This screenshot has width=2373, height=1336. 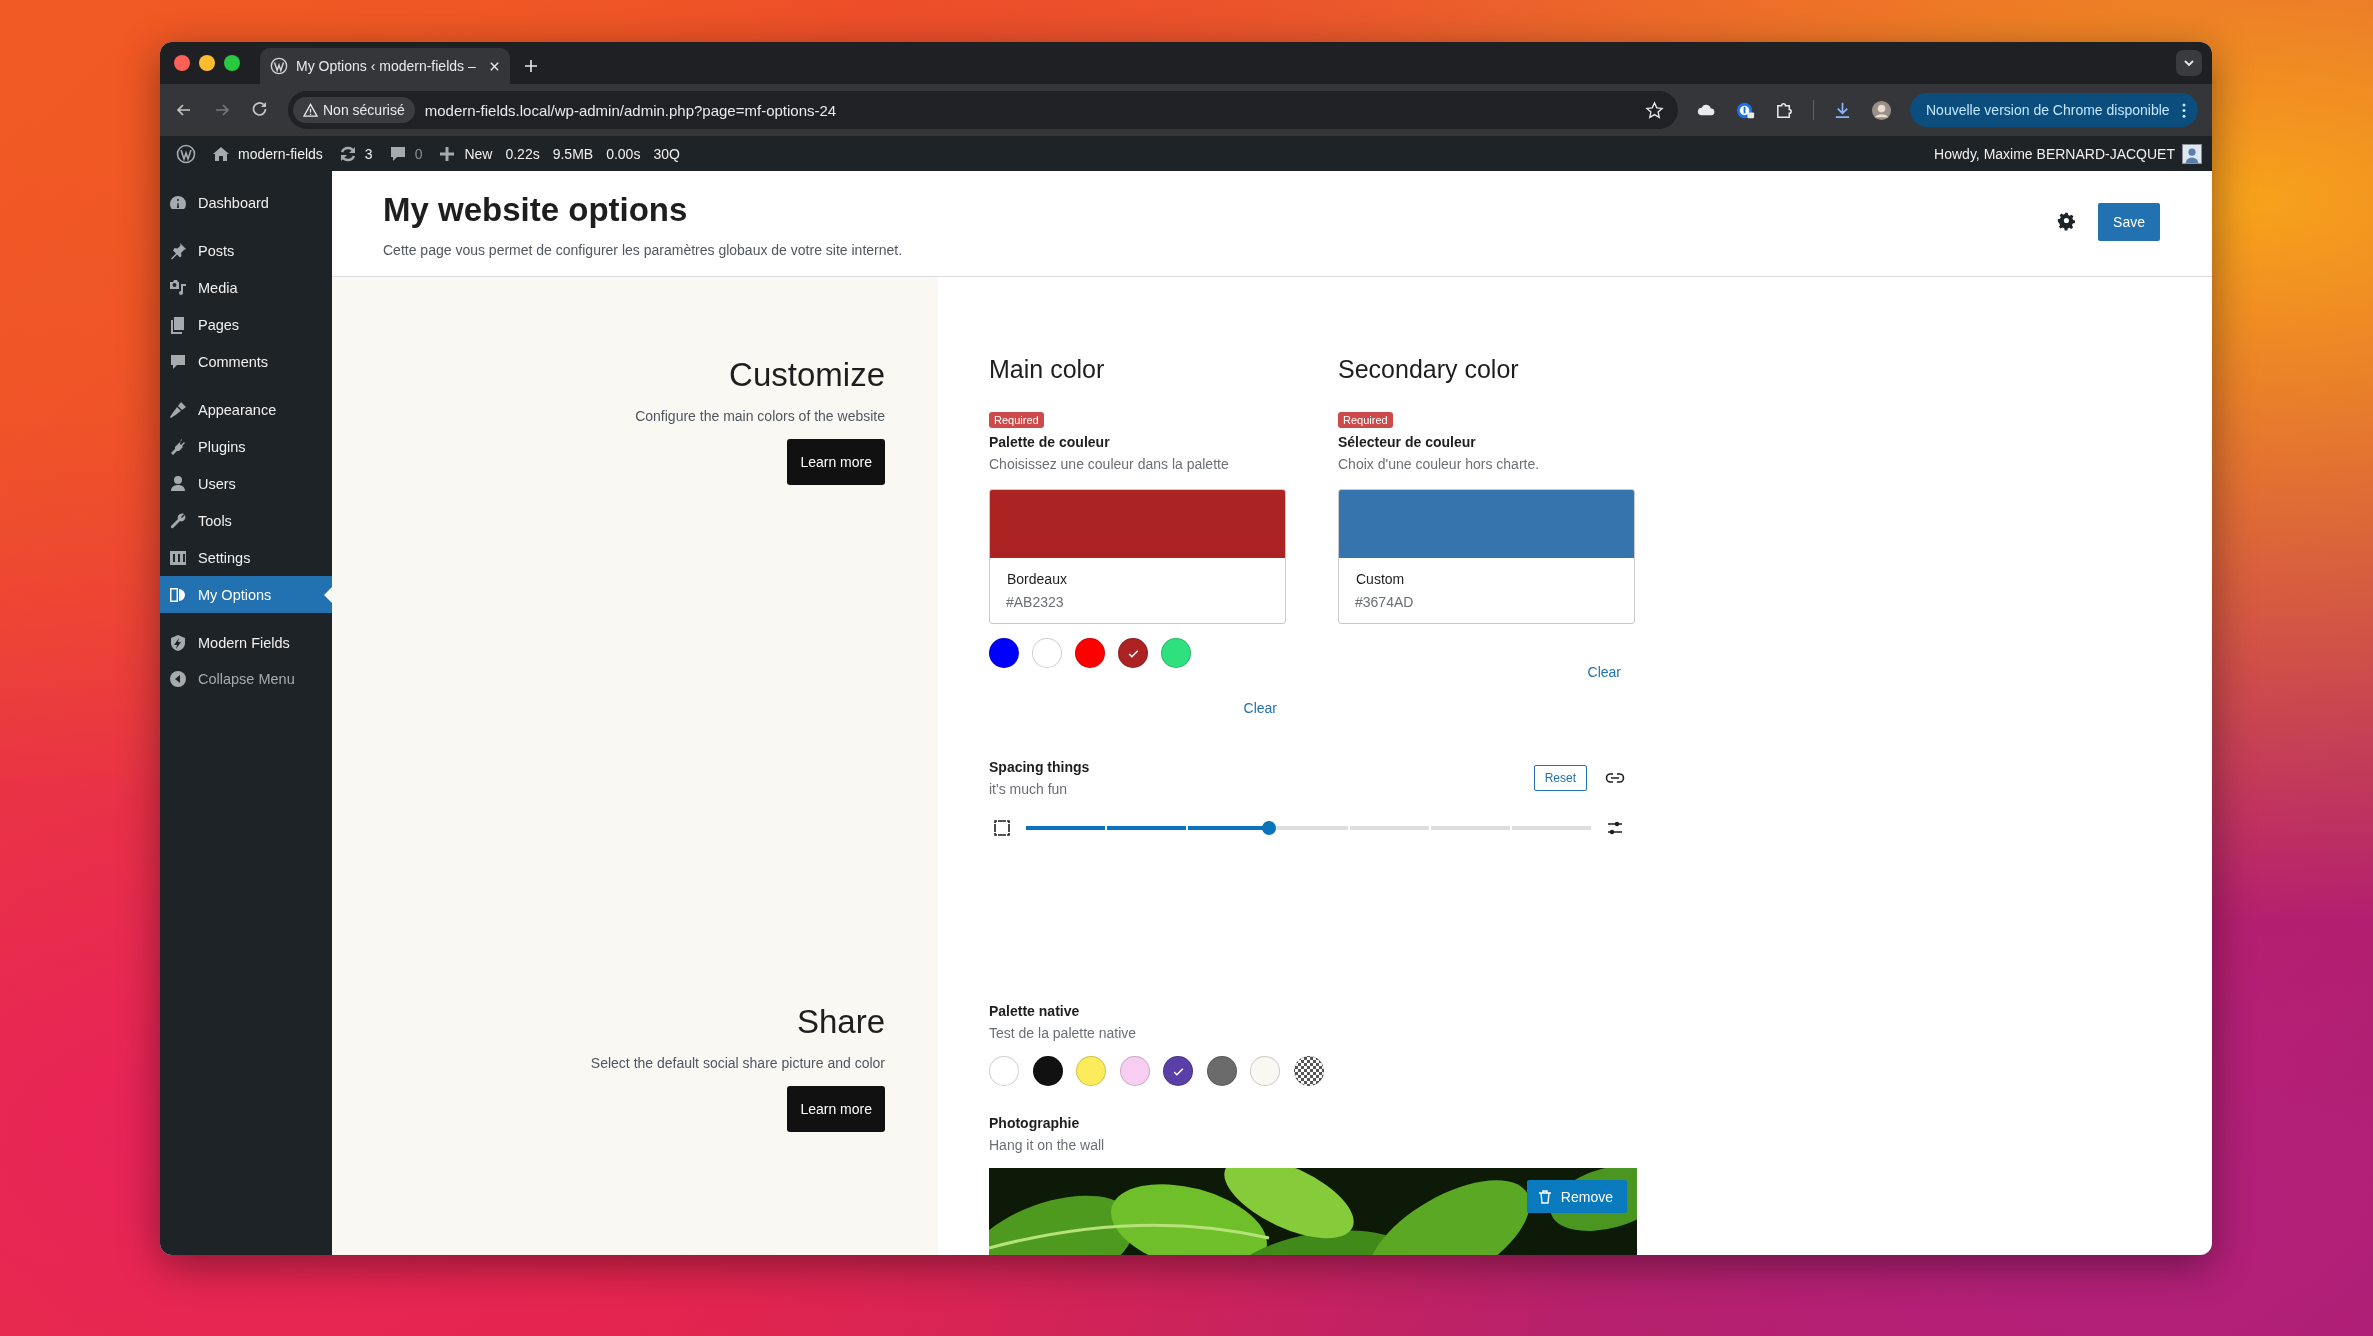 What do you see at coordinates (1137, 556) in the screenshot?
I see `color-preview-card: Bordeaux #AB2323` at bounding box center [1137, 556].